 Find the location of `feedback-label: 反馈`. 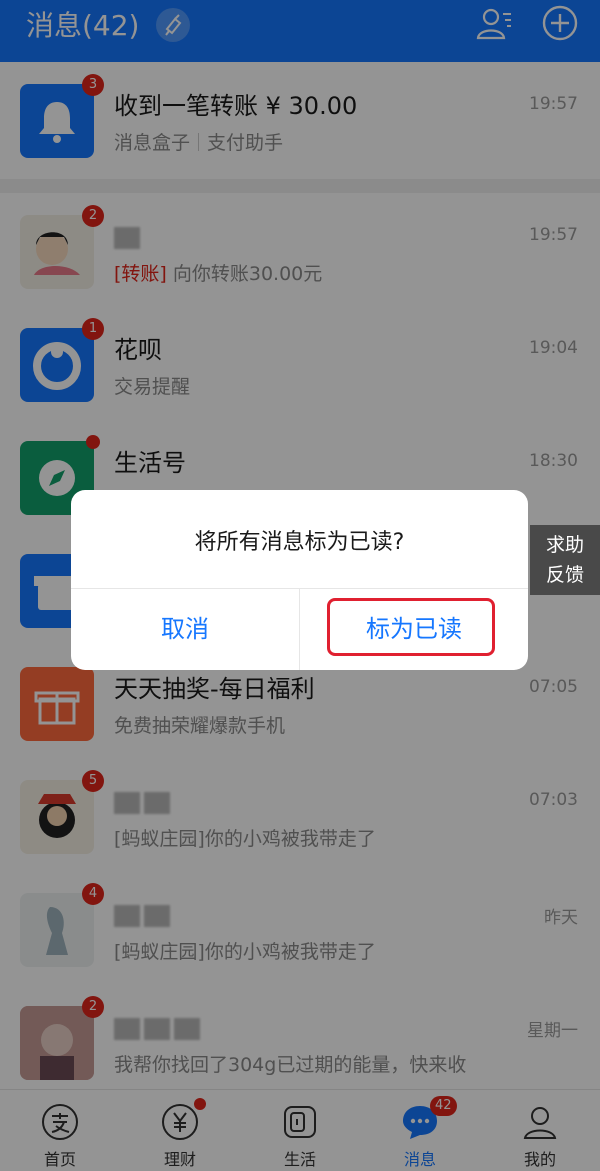

feedback-label: 反馈 is located at coordinates (564, 575).